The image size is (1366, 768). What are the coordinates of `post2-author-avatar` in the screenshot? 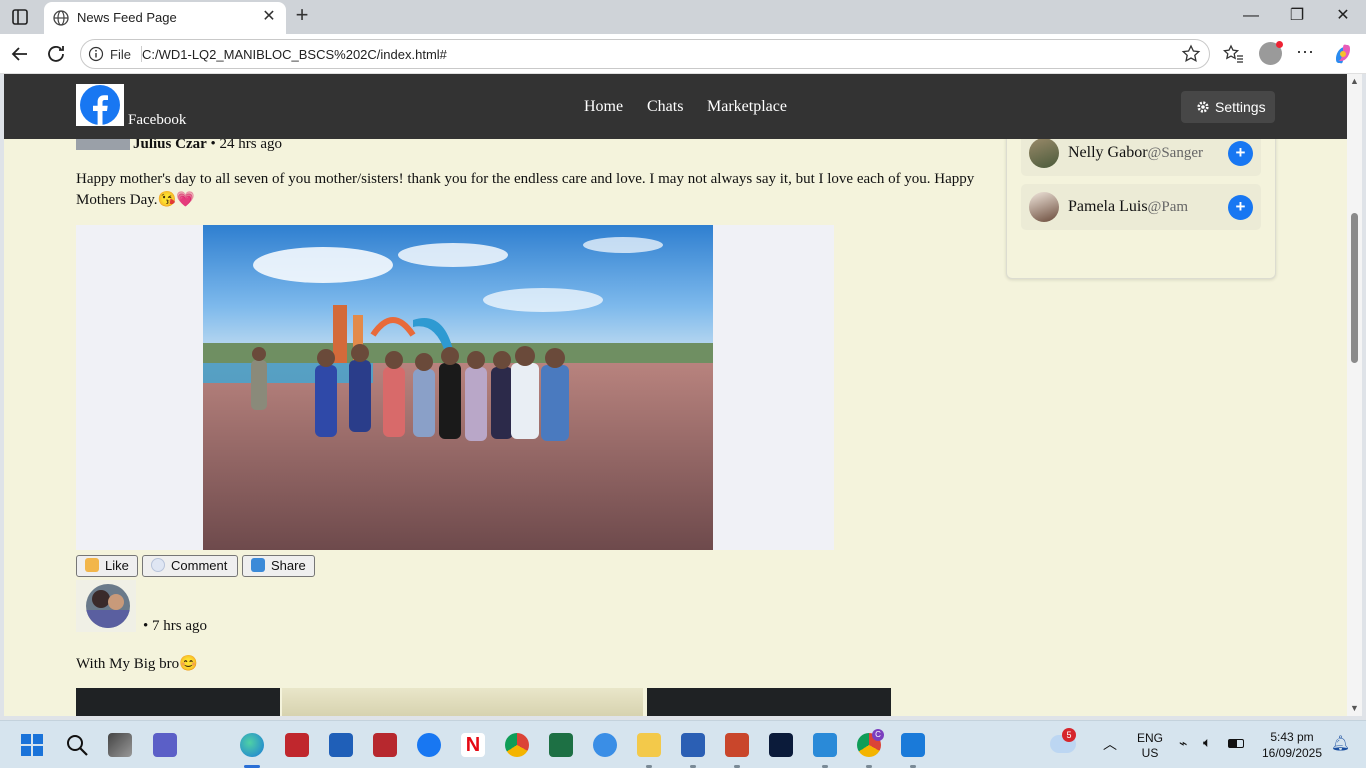 It's located at (106, 606).